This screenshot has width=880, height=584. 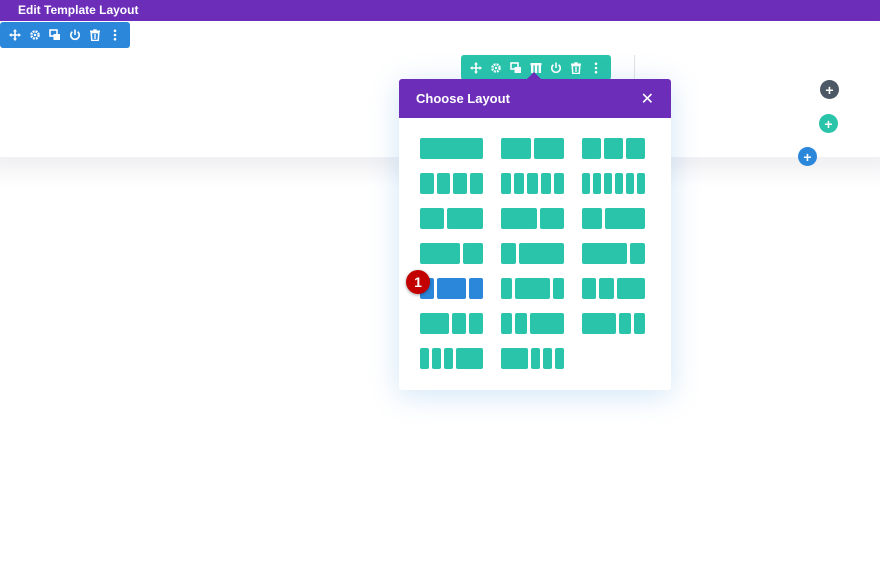 I want to click on add-section-icon: +, so click(x=829, y=89).